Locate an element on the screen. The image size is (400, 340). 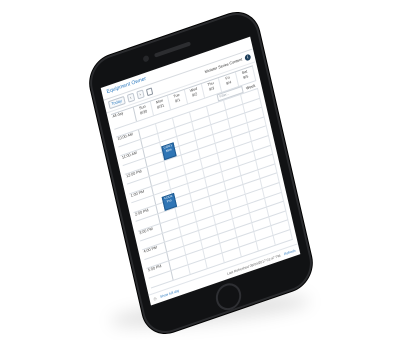
calendar-icon is located at coordinates (149, 91).